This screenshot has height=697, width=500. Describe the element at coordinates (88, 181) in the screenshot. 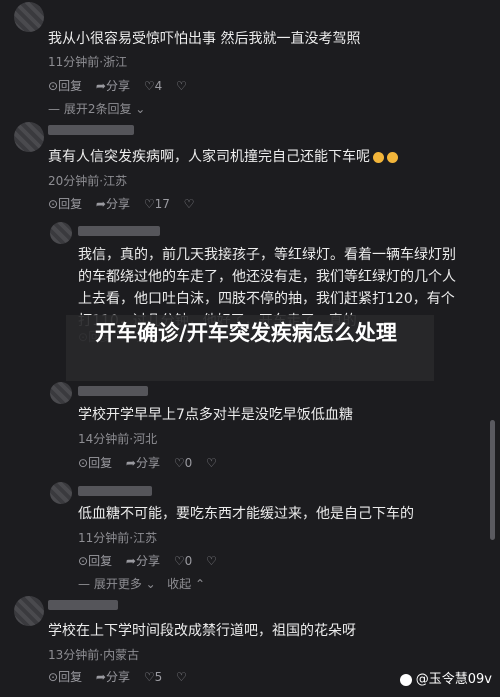

I see `comment-meta: 20分钟前·江苏` at that location.